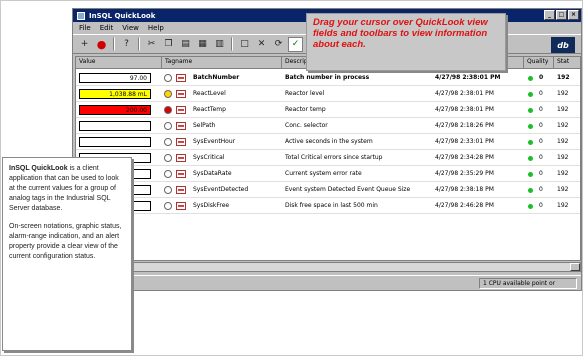 The image size is (583, 356). Describe the element at coordinates (305, 109) in the screenshot. I see `description-cell: Reactor temp` at that location.